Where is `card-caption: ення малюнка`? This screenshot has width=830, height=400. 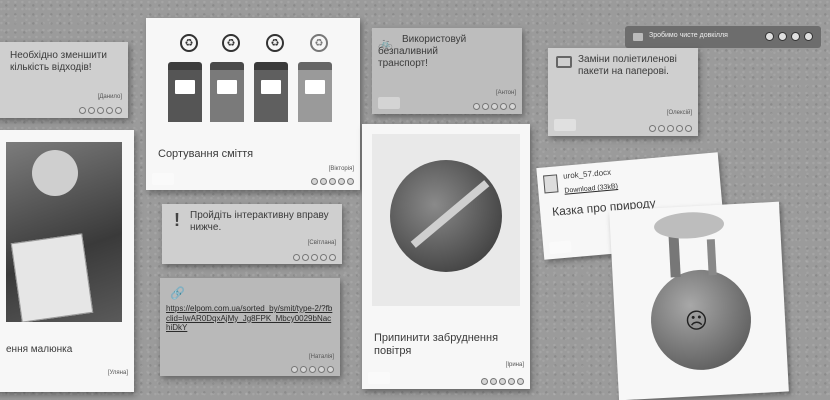 card-caption: ення малюнка is located at coordinates (39, 349).